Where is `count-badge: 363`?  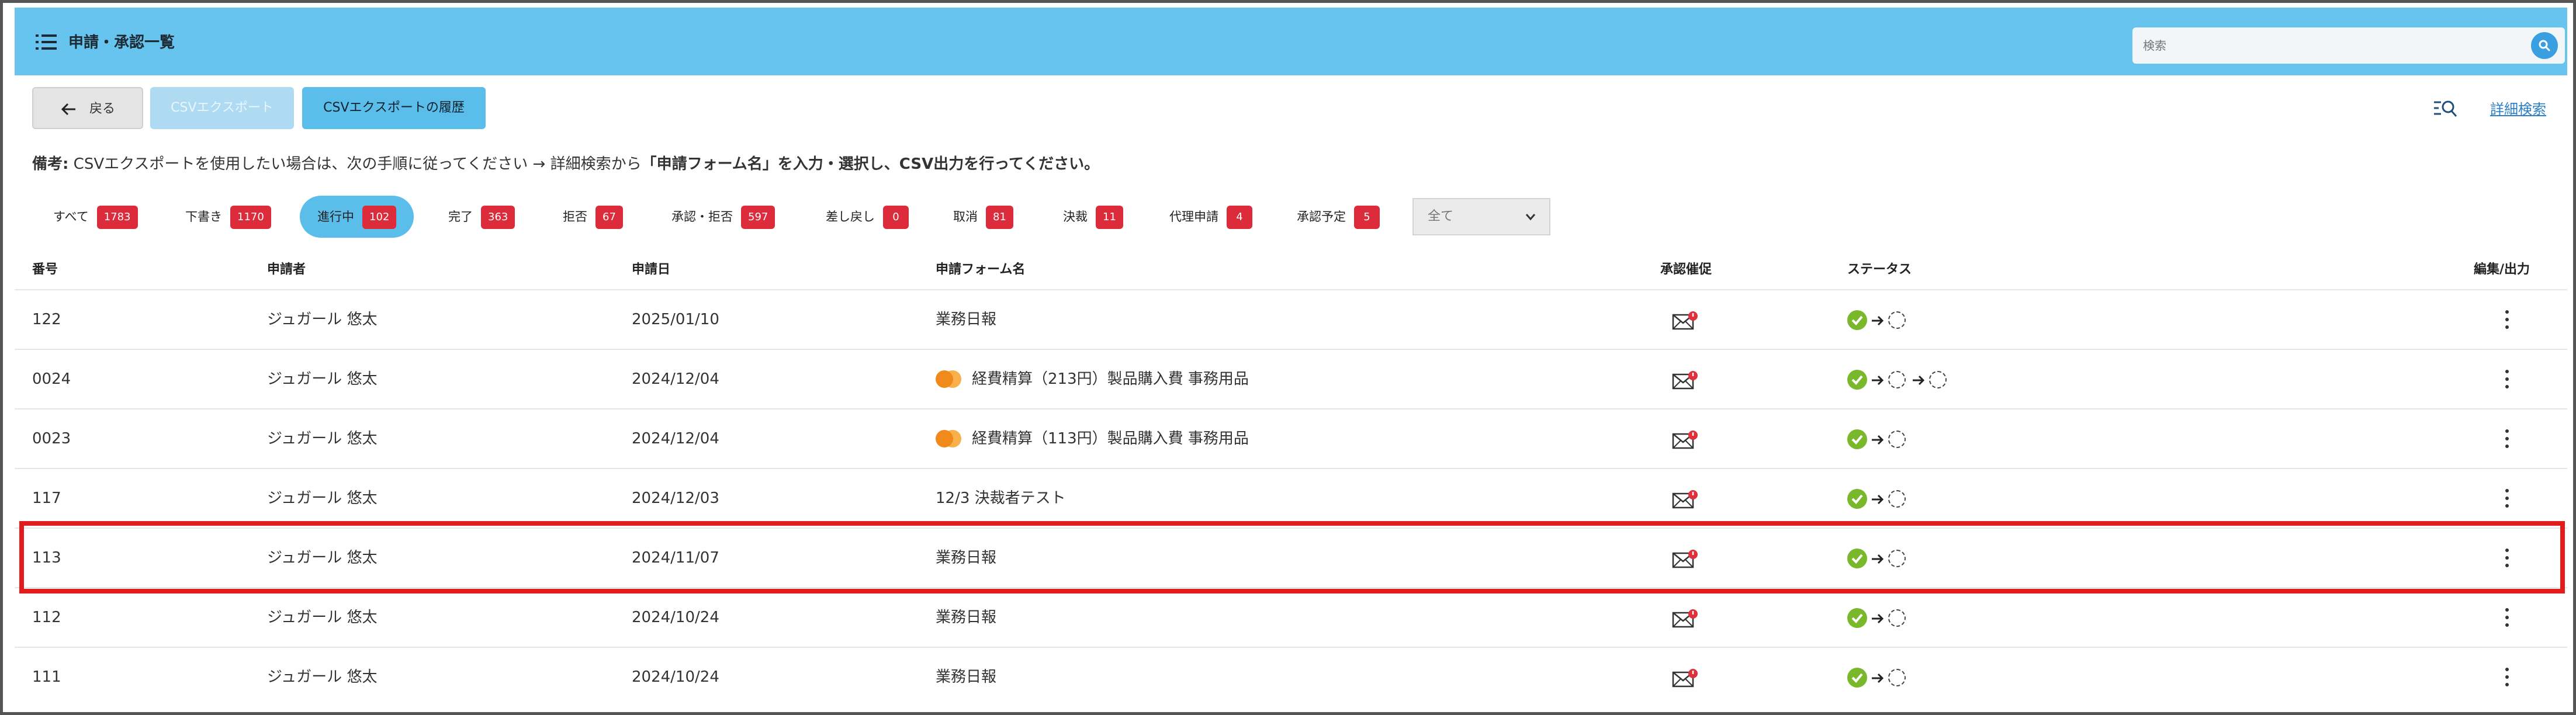 count-badge: 363 is located at coordinates (498, 218).